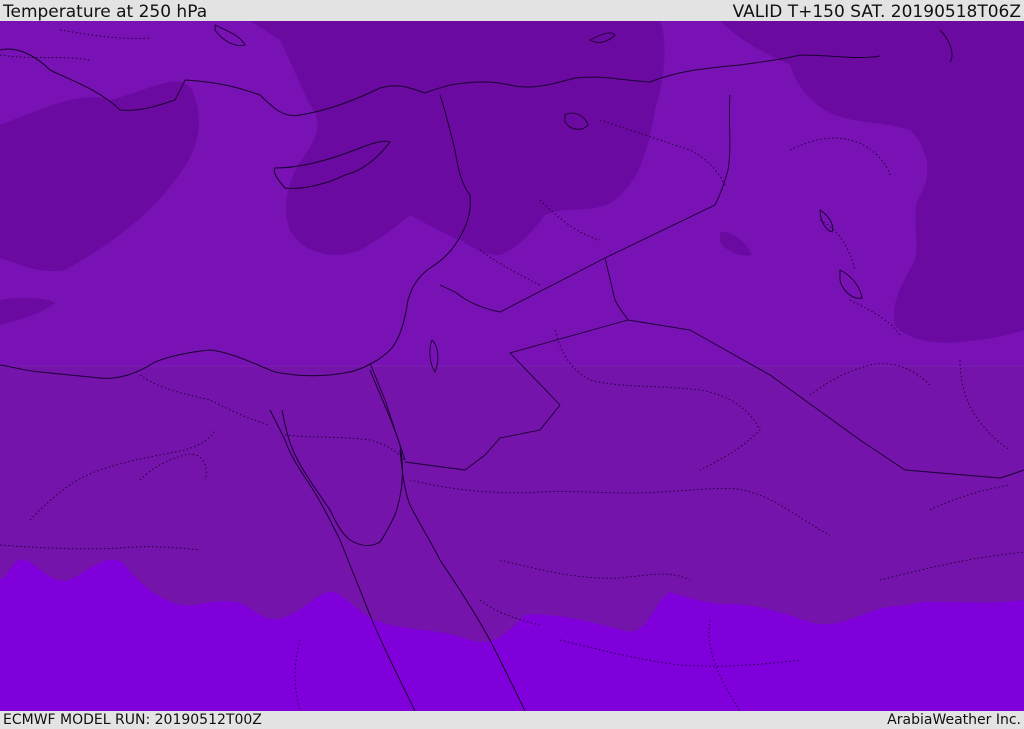  What do you see at coordinates (105, 12) in the screenshot?
I see `map-title: Temperature at 250 hPa` at bounding box center [105, 12].